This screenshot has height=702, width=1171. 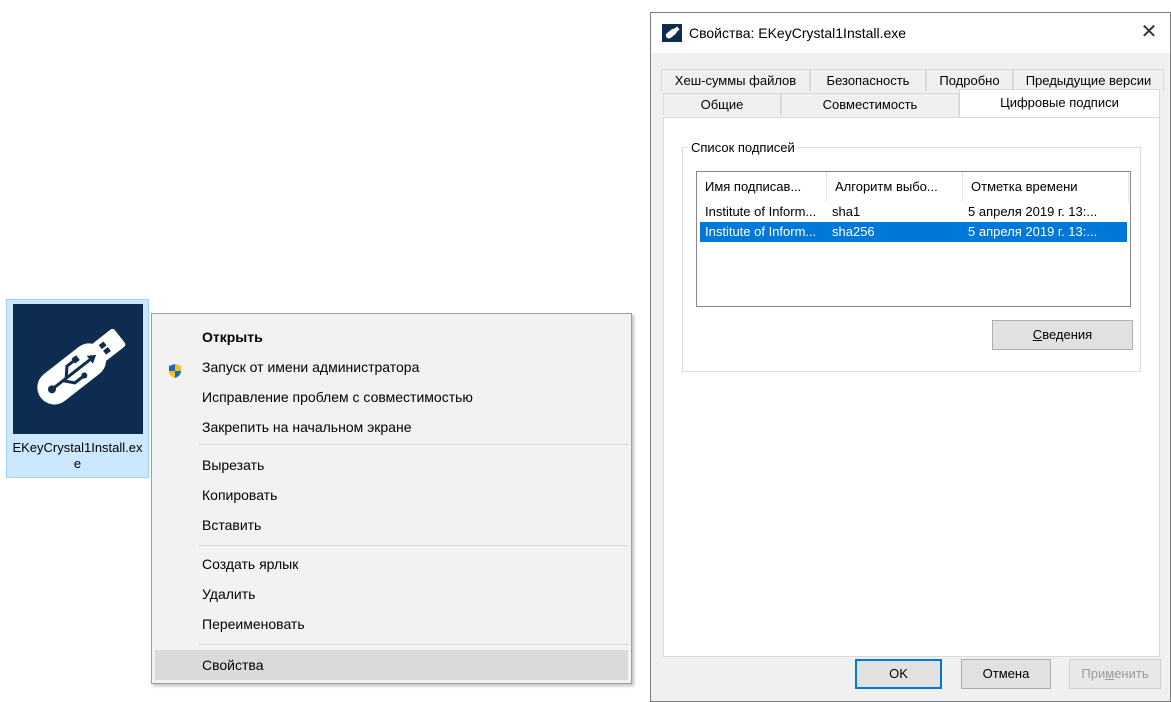 I want to click on cell-algorithm: sha1, so click(x=846, y=211).